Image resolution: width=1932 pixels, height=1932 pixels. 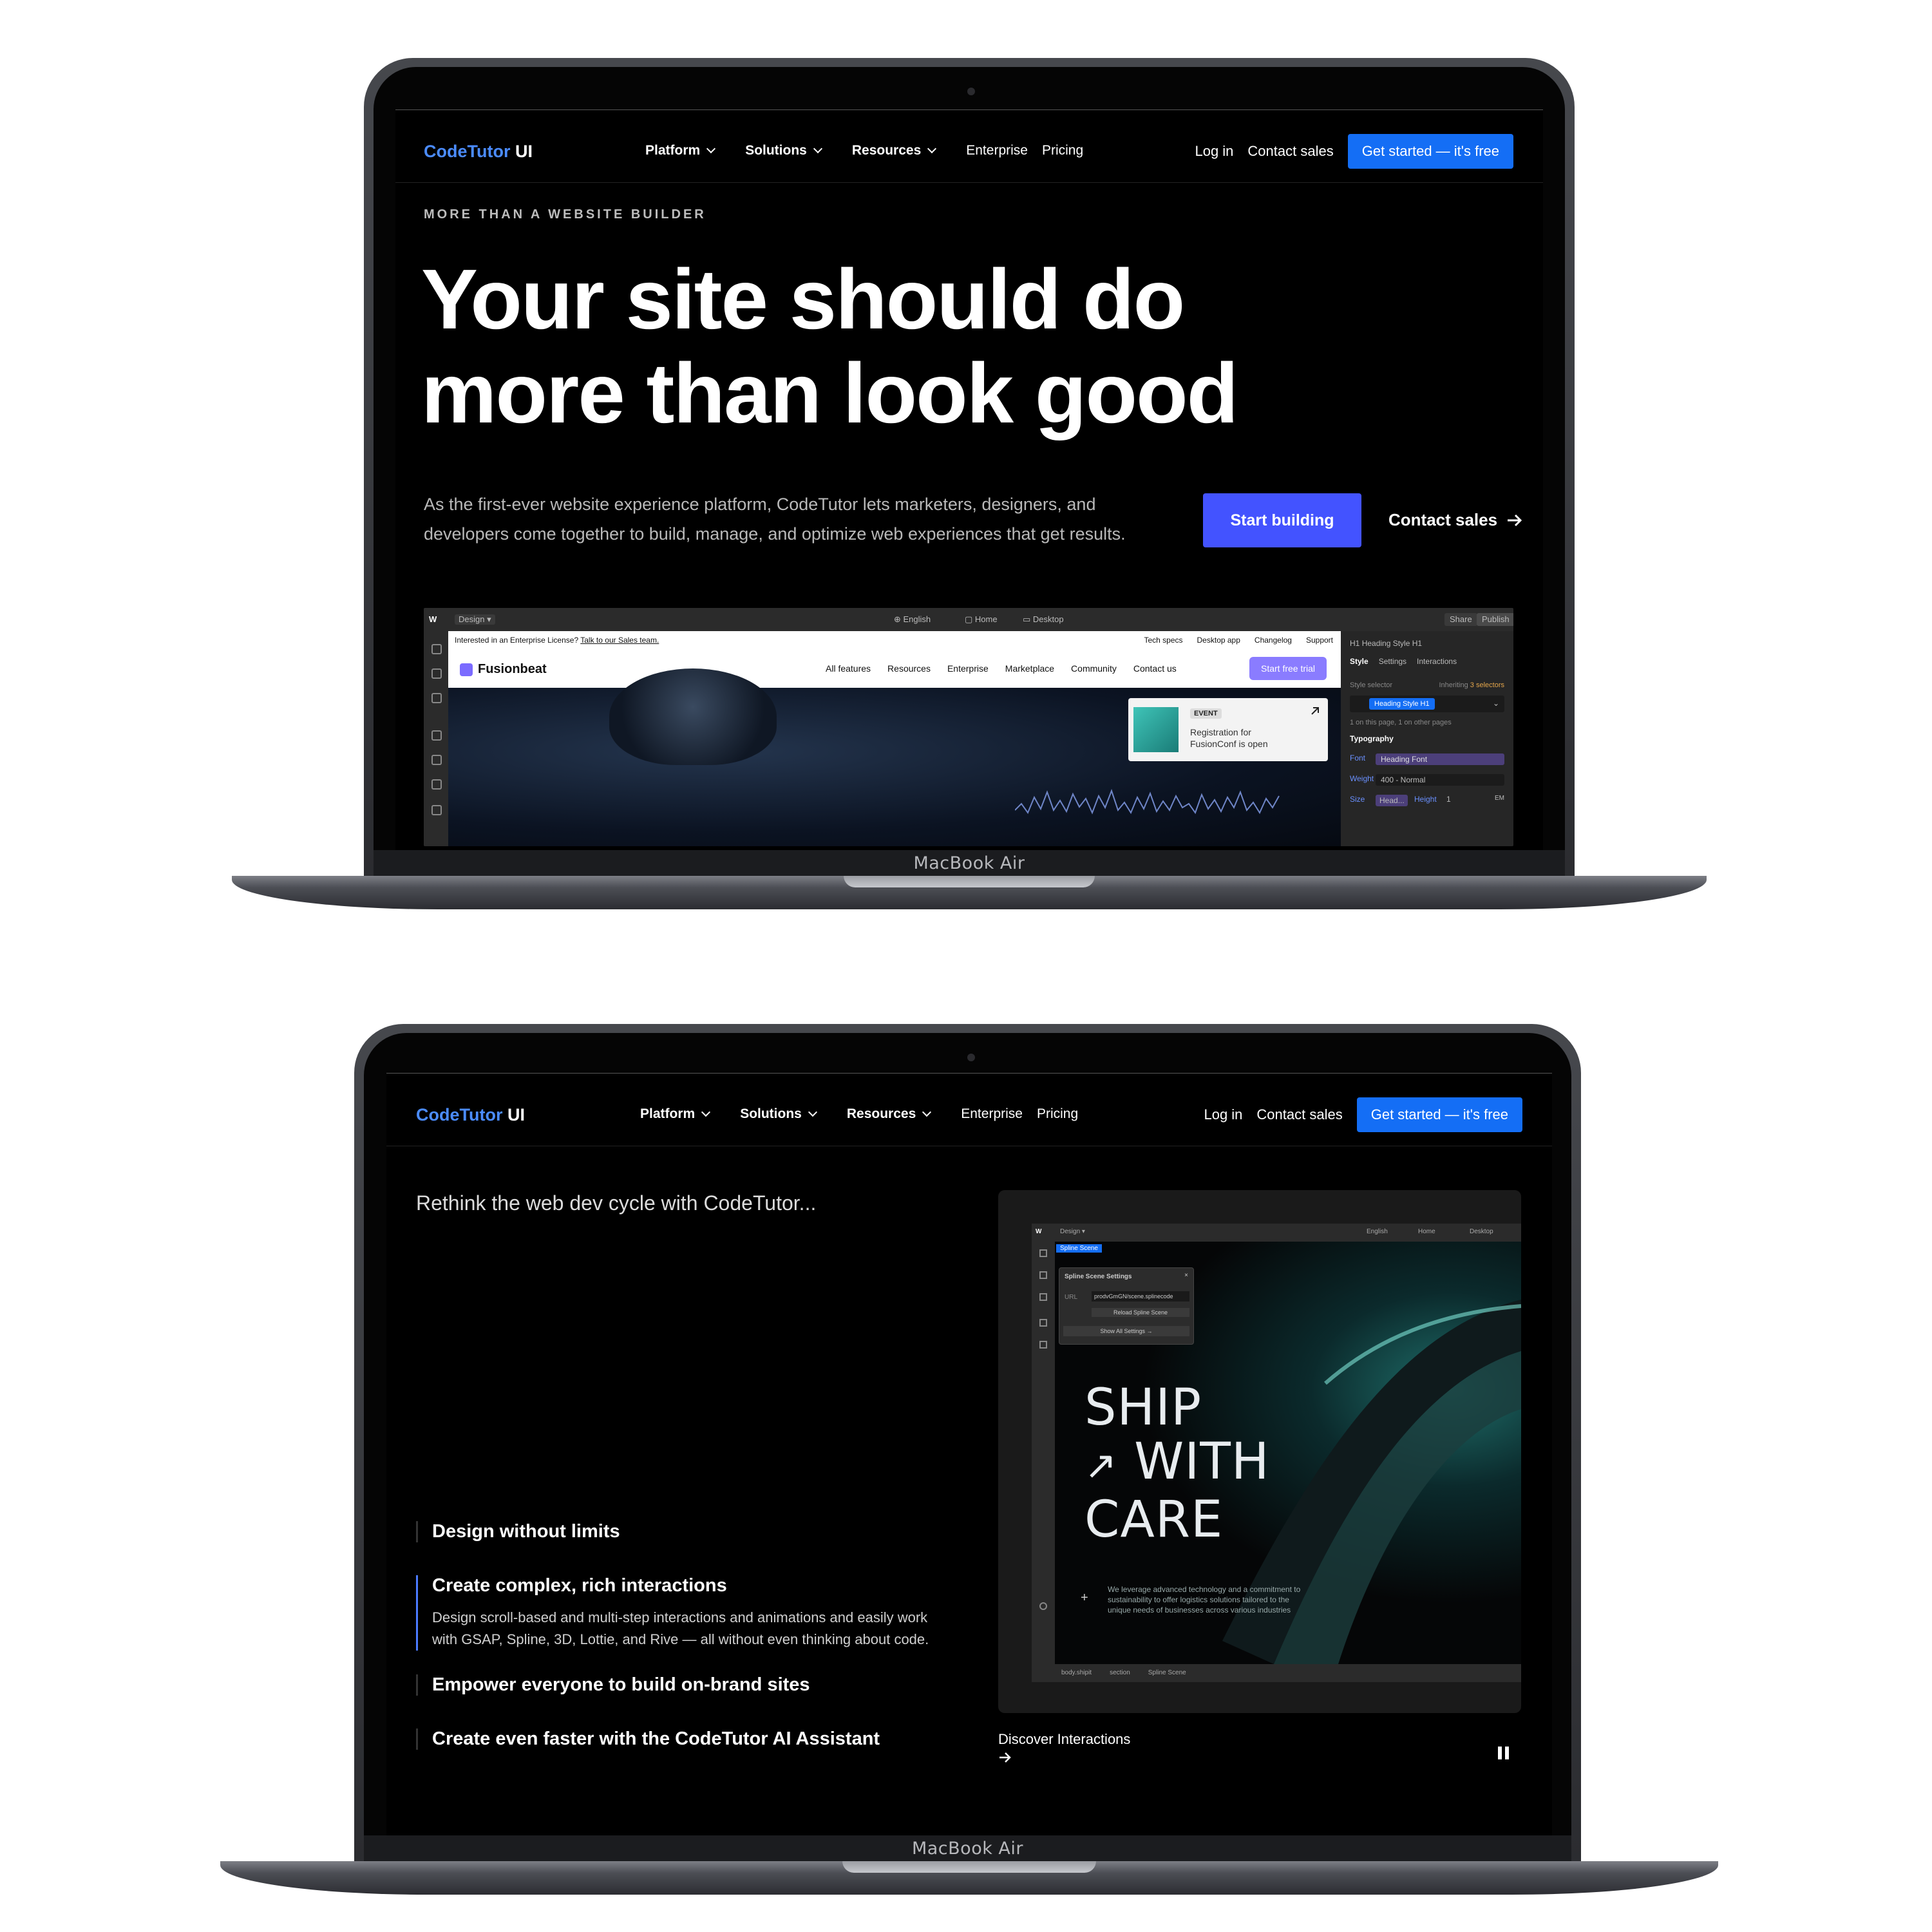 What do you see at coordinates (1282, 520) in the screenshot?
I see `start-building-button: Start building` at bounding box center [1282, 520].